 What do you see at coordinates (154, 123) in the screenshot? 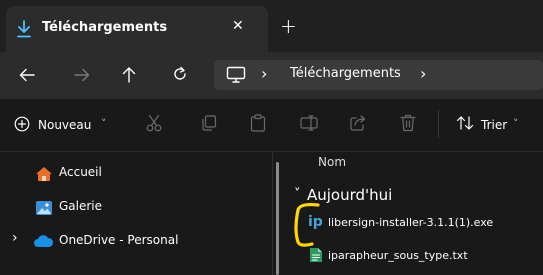
I see `cut-icon` at bounding box center [154, 123].